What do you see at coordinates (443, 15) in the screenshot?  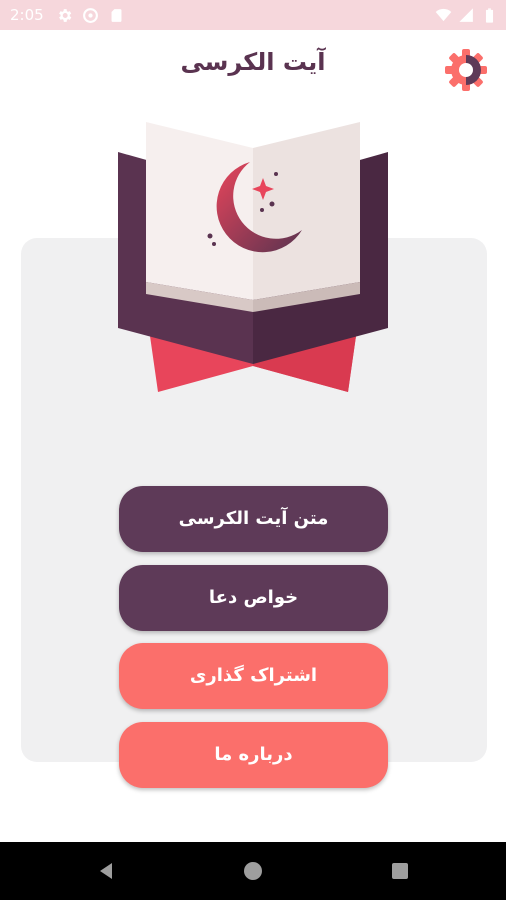 I see `wifi-icon` at bounding box center [443, 15].